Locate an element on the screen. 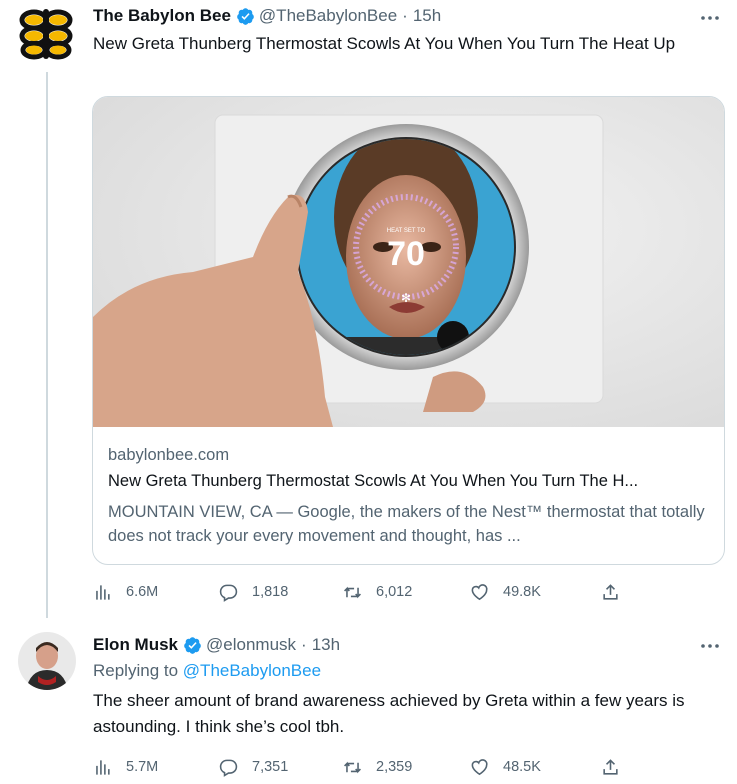  thermostat-temperature: 70 is located at coordinates (406, 254).